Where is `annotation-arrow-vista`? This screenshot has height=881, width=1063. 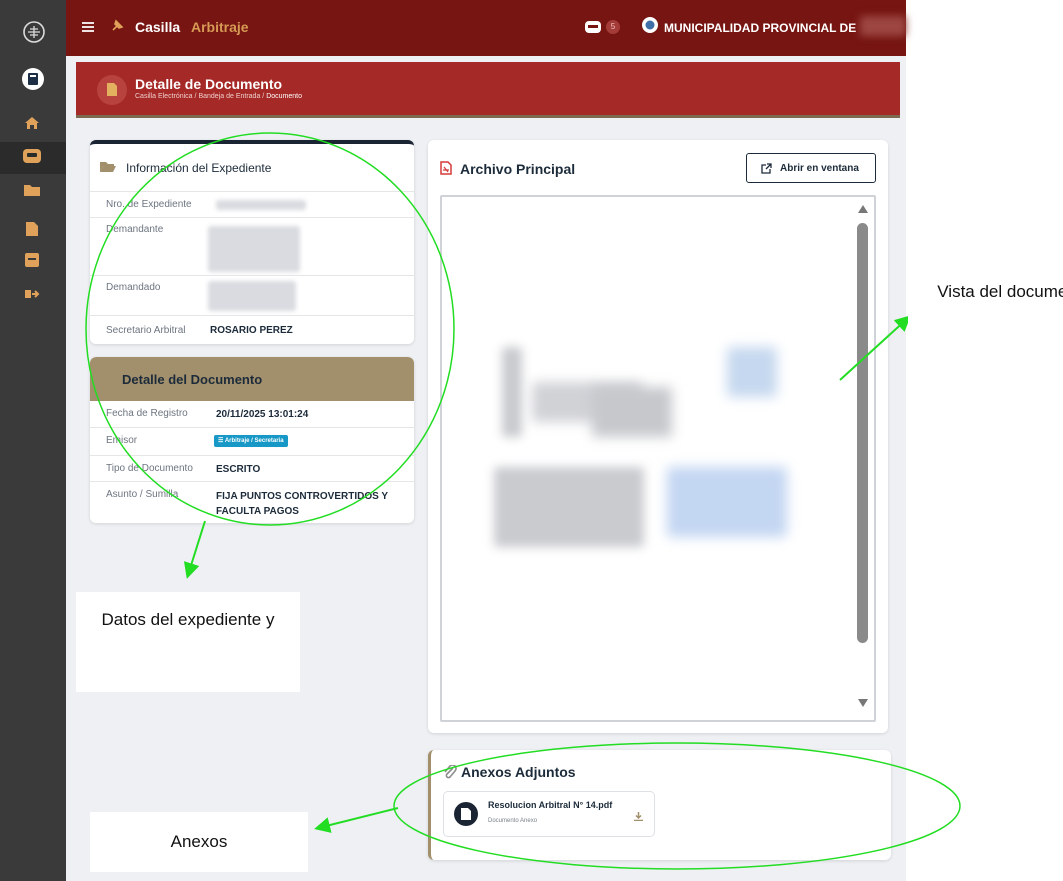 annotation-arrow-vista is located at coordinates (875, 348).